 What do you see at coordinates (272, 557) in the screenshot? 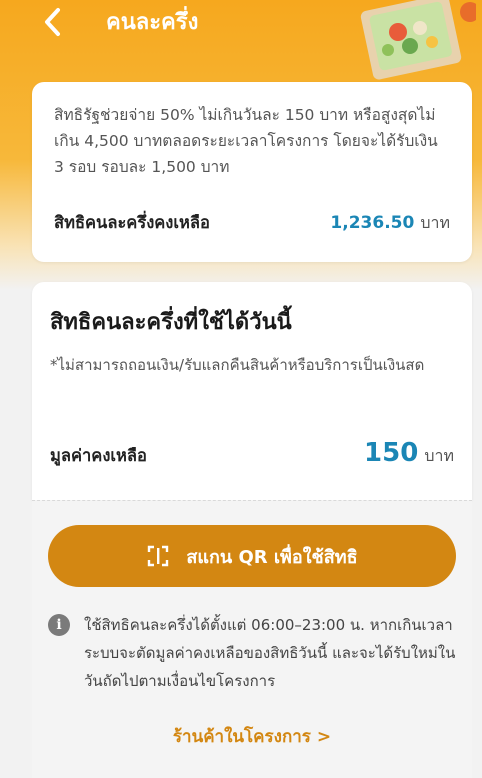
I see `scan-qr-label: สแกน QR เพื่อใช้สิทธิ` at bounding box center [272, 557].